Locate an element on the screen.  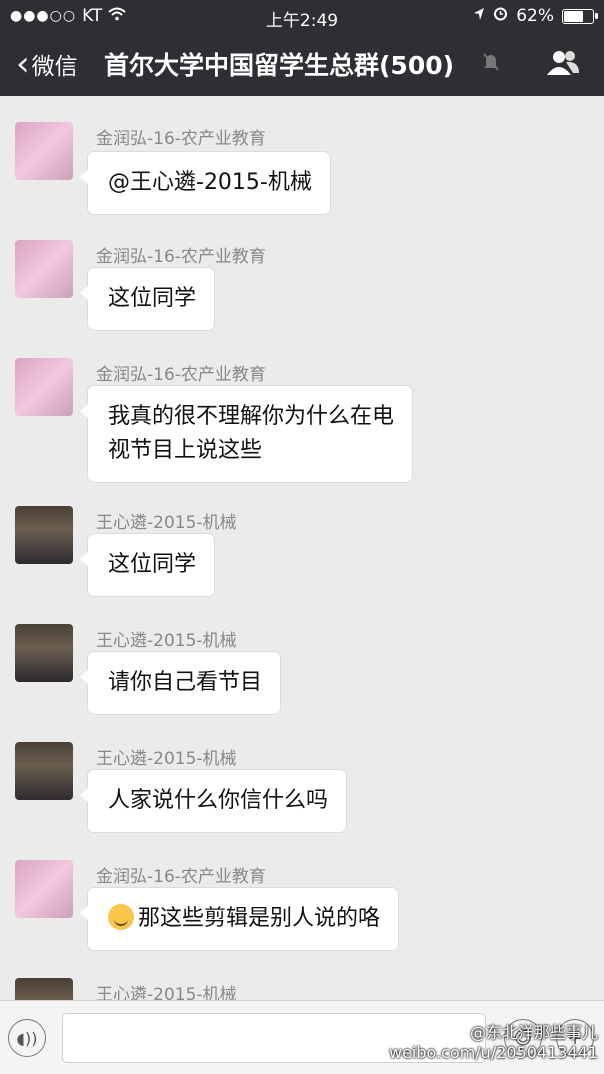
message-bubble: 那这些剪辑是别人说的咯 is located at coordinates (239, 919).